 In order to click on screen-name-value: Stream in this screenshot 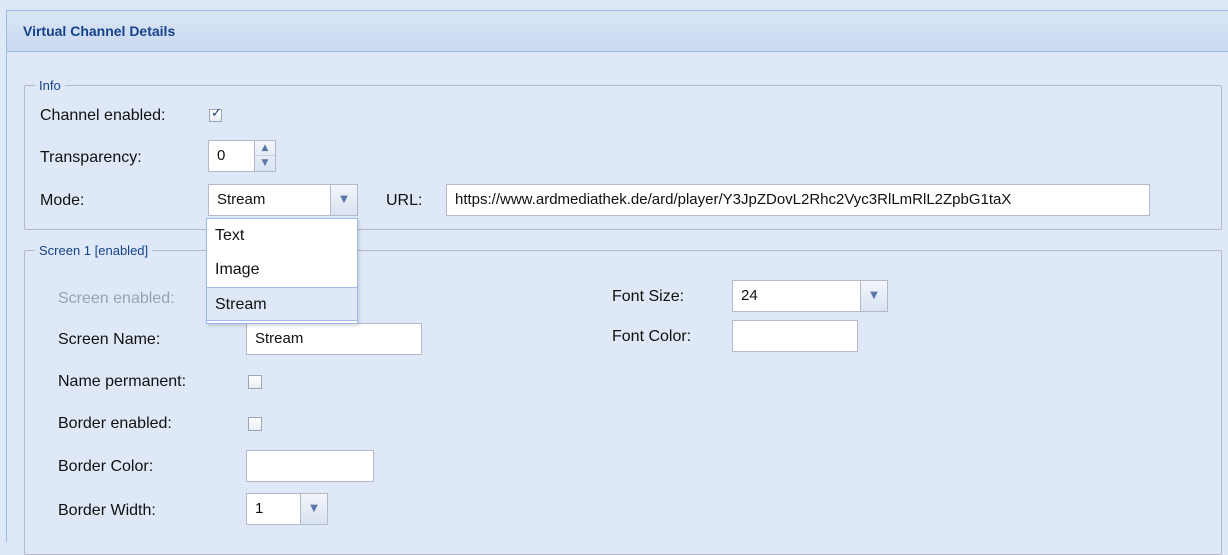, I will do `click(279, 338)`.